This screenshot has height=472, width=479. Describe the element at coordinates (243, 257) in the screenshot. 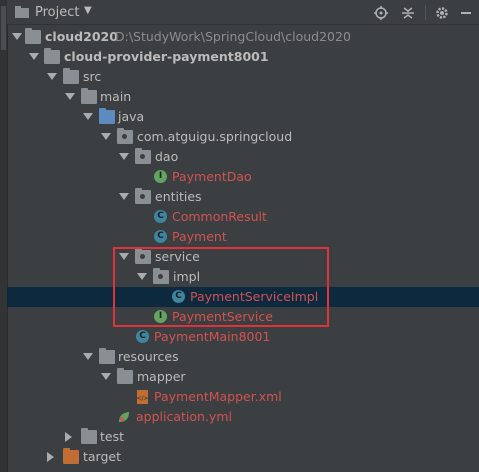

I see `tree-node-service: service` at that location.